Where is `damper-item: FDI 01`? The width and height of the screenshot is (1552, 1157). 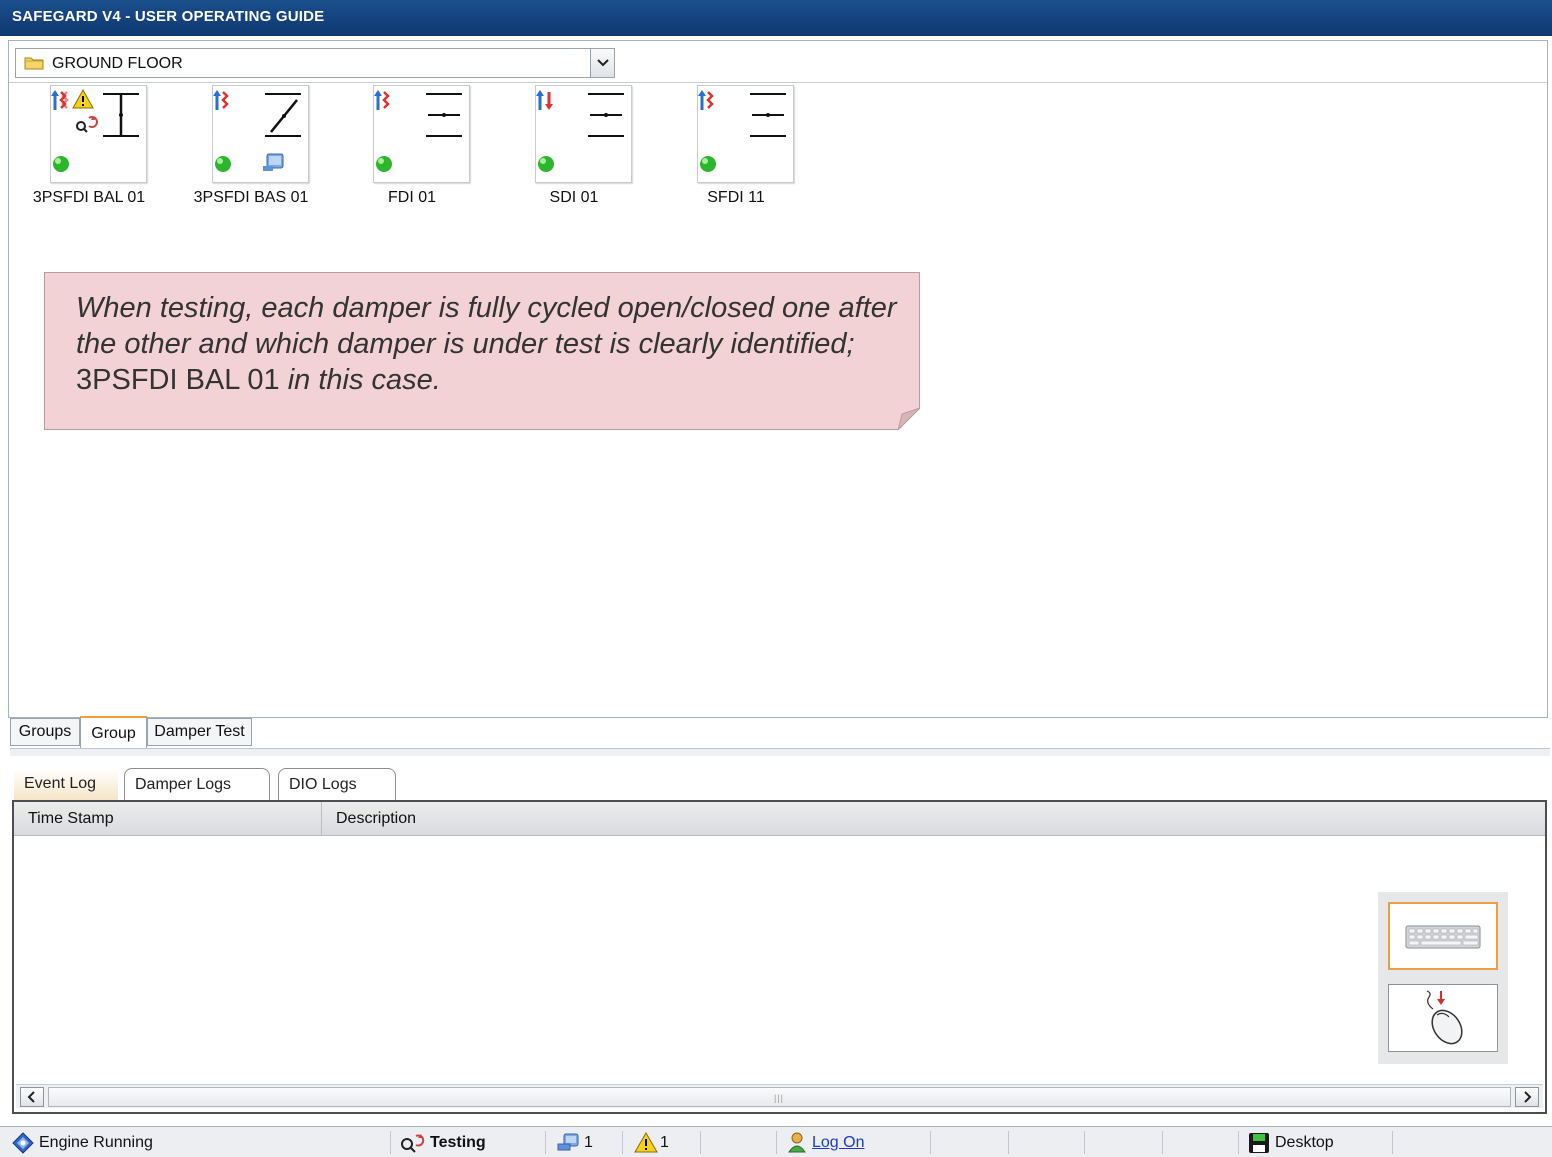 damper-item: FDI 01 is located at coordinates (412, 150).